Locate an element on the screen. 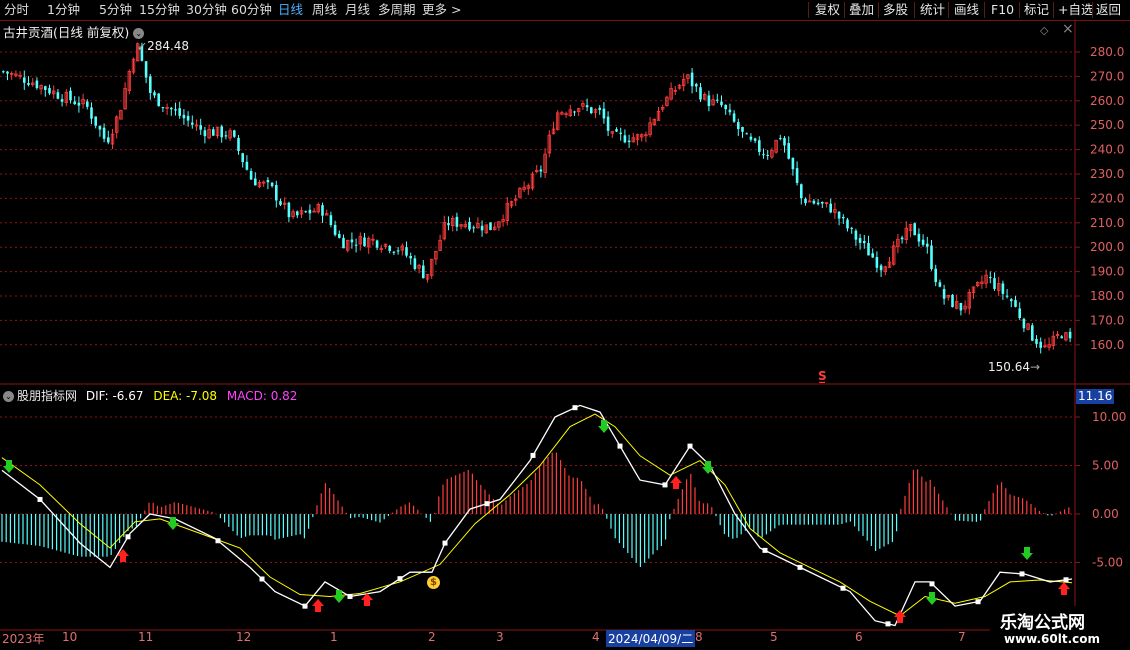  date-label: 12 is located at coordinates (244, 637).